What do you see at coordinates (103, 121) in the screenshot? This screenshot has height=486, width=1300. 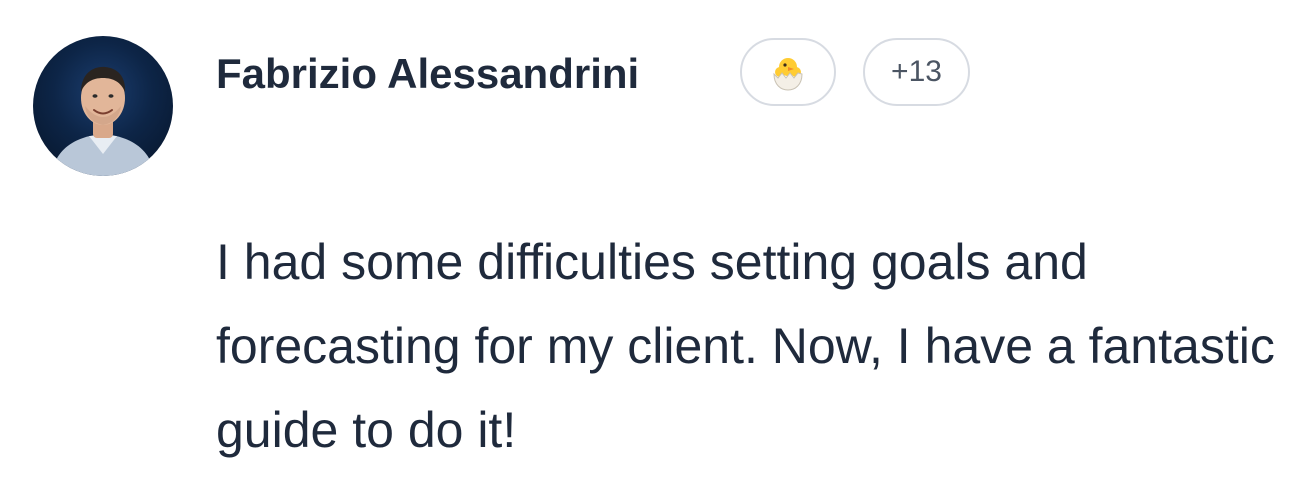 I see `user-photo-avatar-icon` at bounding box center [103, 121].